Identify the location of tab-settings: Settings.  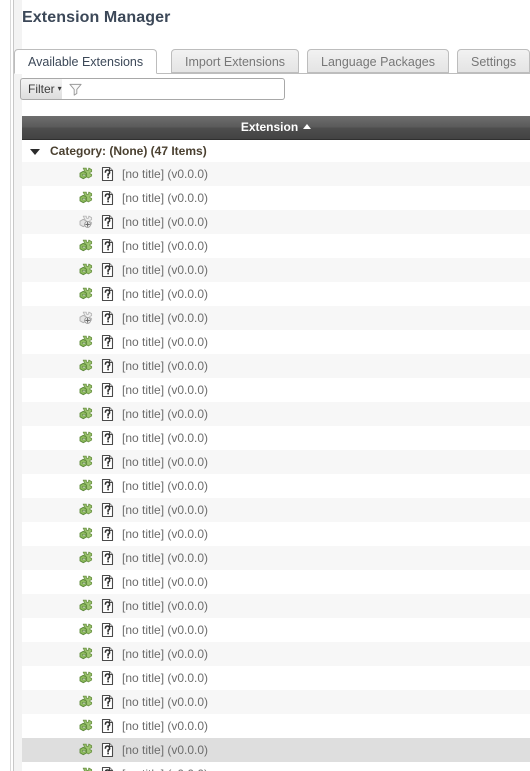
(493, 61).